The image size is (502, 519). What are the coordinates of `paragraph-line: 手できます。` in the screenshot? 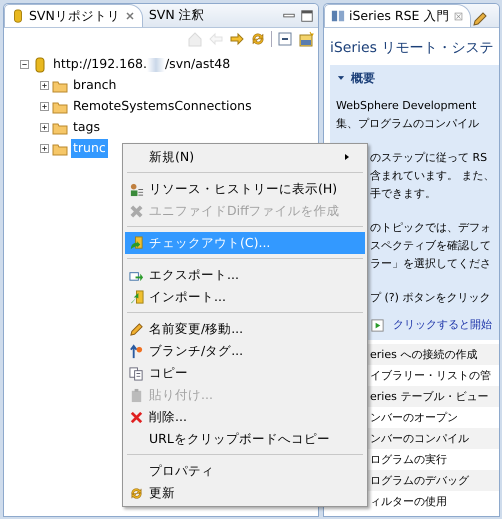 It's located at (403, 194).